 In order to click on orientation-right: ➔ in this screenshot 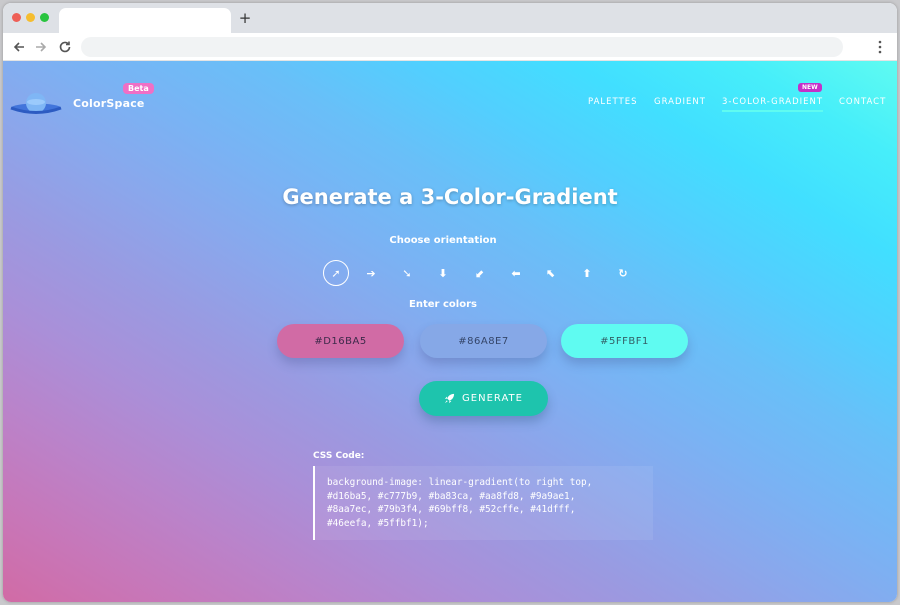, I will do `click(371, 273)`.